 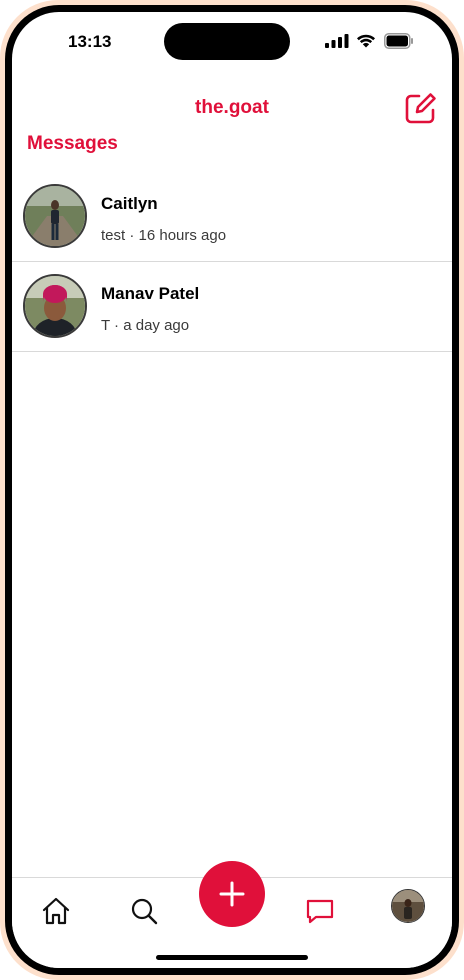 What do you see at coordinates (408, 906) in the screenshot?
I see `profile-avatar` at bounding box center [408, 906].